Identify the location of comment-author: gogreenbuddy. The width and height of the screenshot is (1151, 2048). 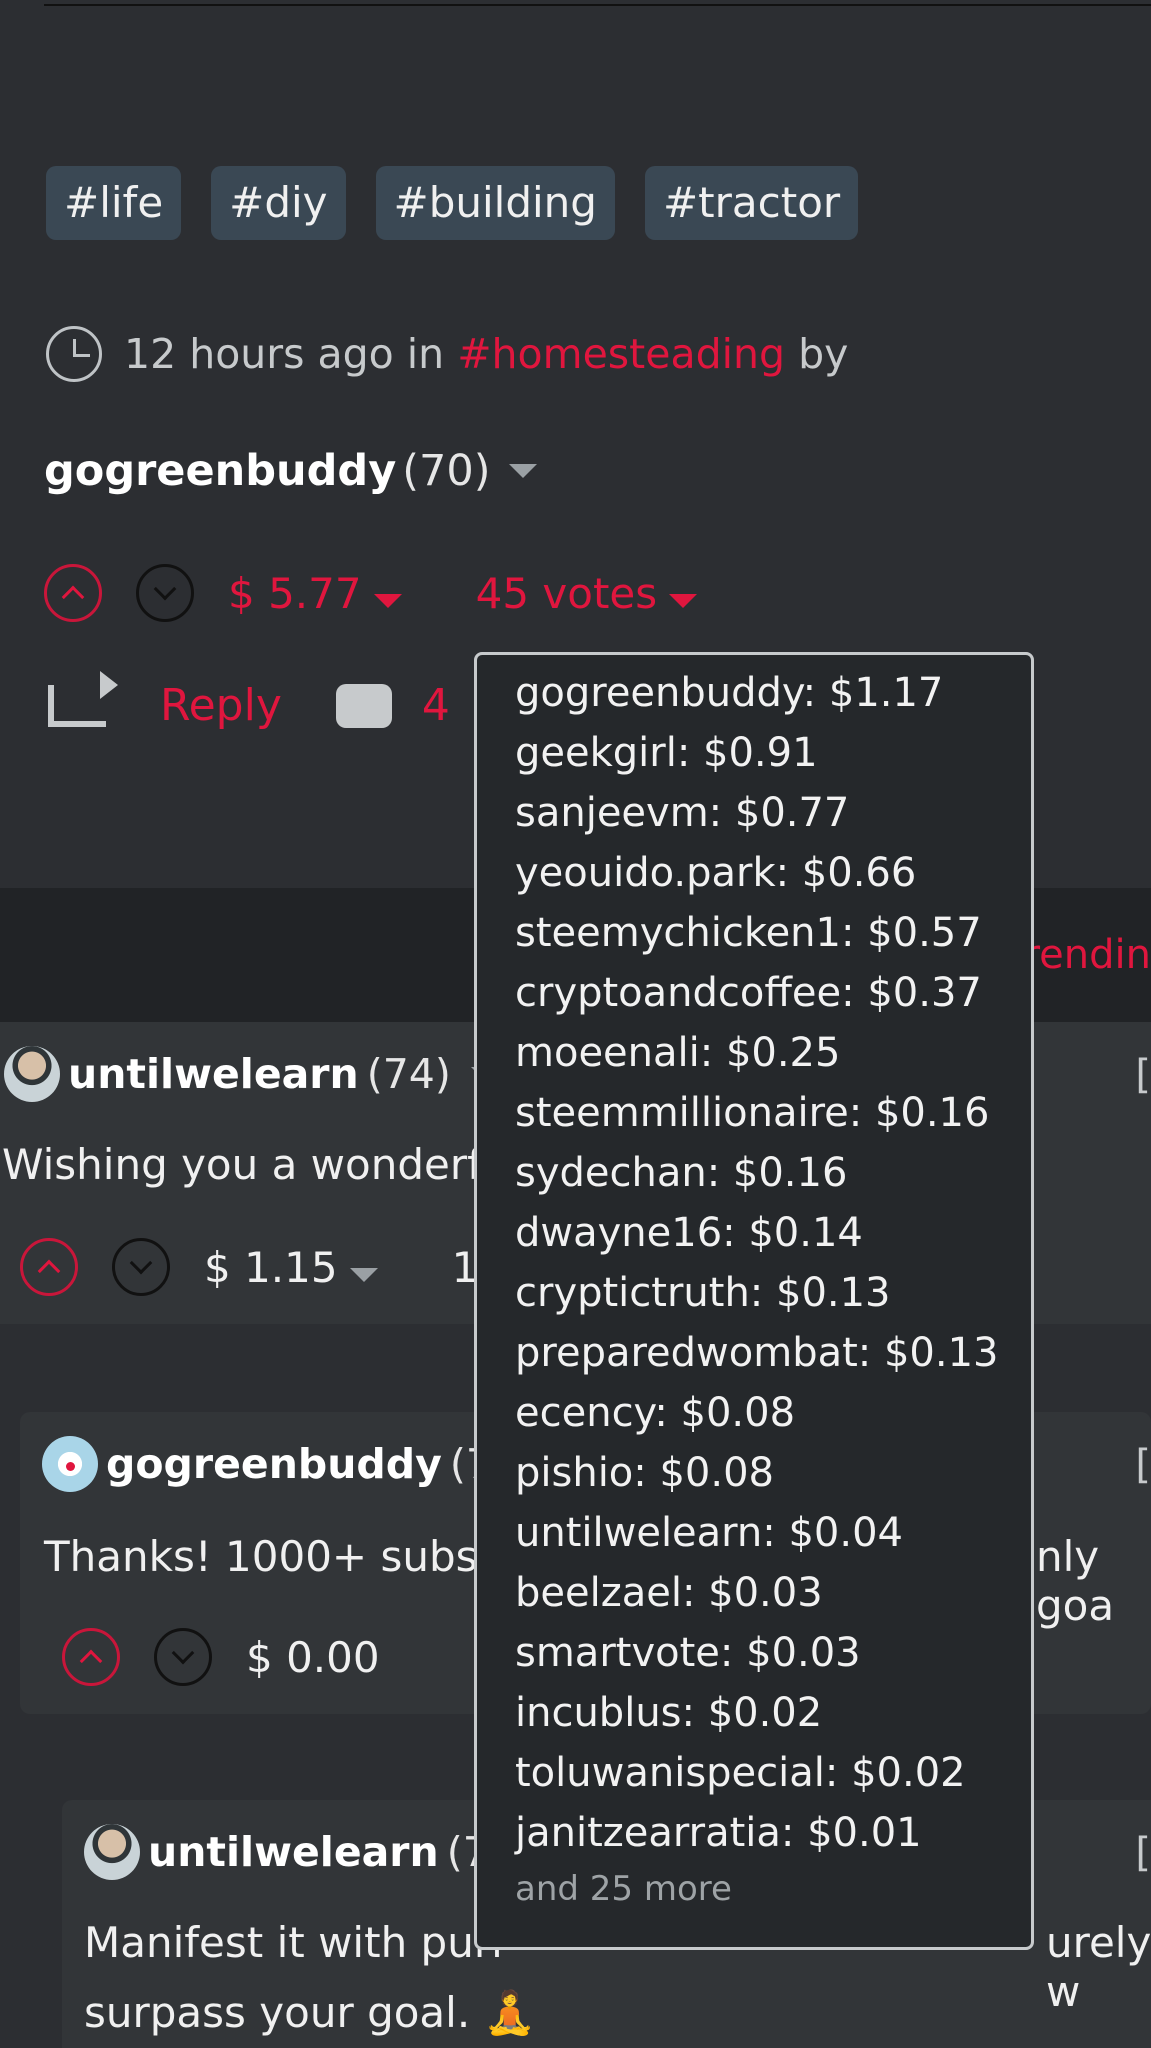
(274, 1464).